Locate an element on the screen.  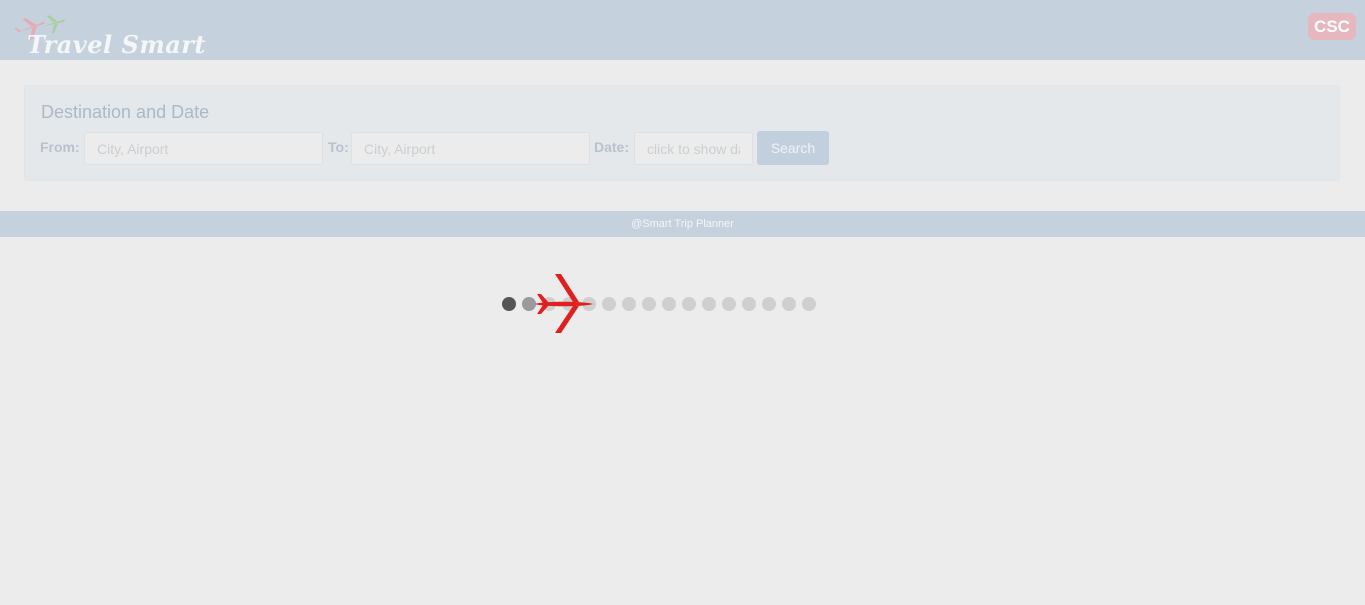
from-label: From: is located at coordinates (60, 147).